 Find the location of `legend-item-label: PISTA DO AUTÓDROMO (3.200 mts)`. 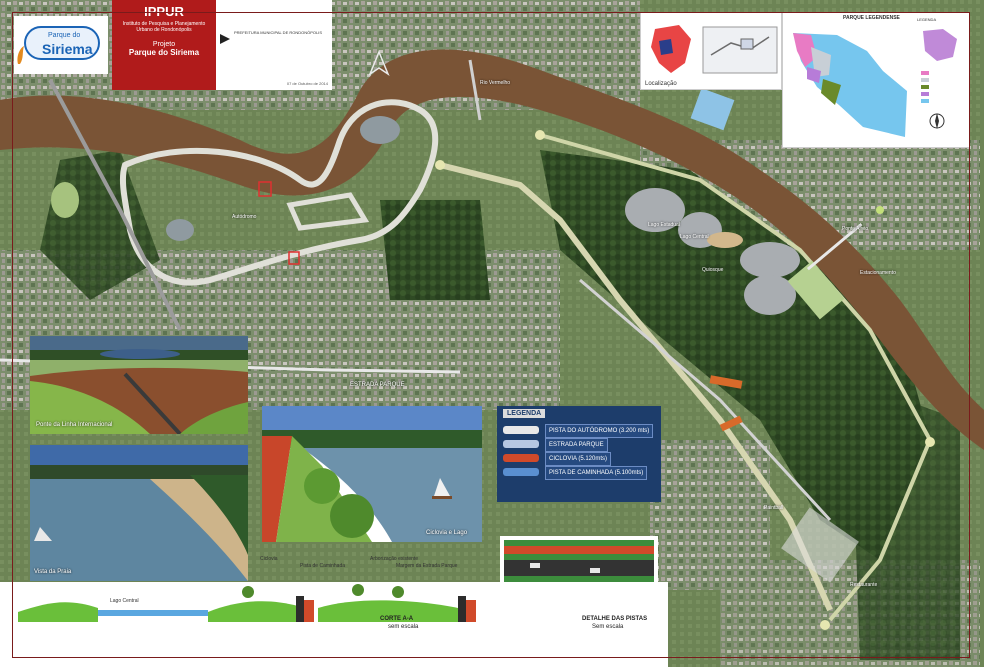

legend-item-label: PISTA DO AUTÓDROMO (3.200 mts) is located at coordinates (599, 431).